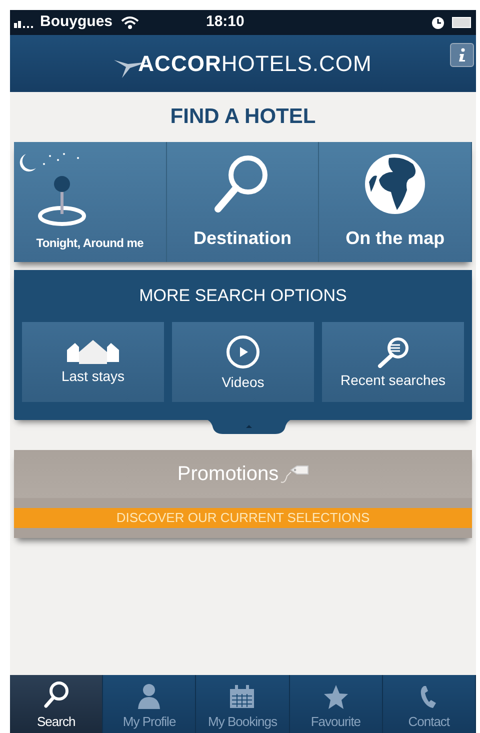 This screenshot has height=733, width=480. What do you see at coordinates (56, 694) in the screenshot?
I see `search-icon` at bounding box center [56, 694].